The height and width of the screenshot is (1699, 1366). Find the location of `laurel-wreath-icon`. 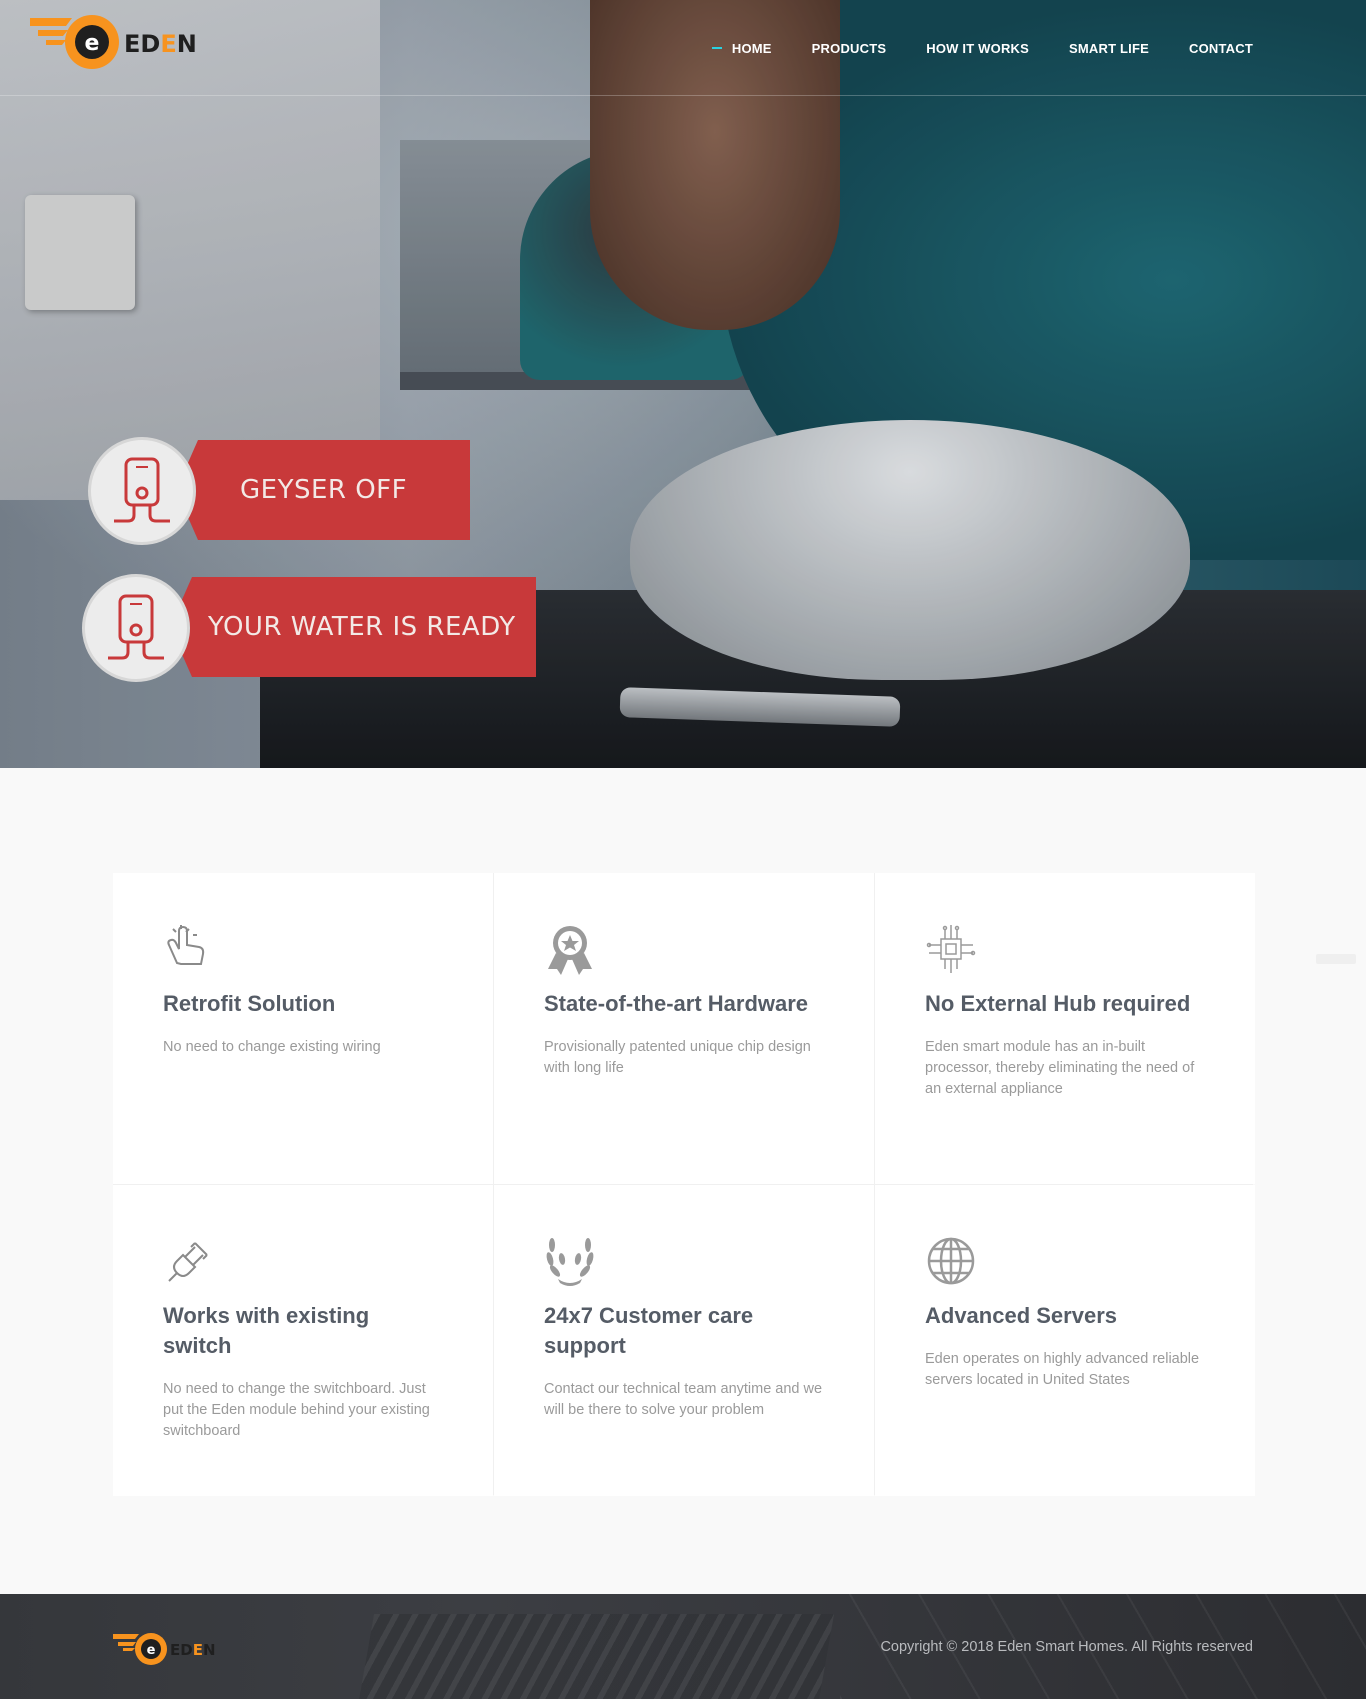

laurel-wreath-icon is located at coordinates (570, 1261).